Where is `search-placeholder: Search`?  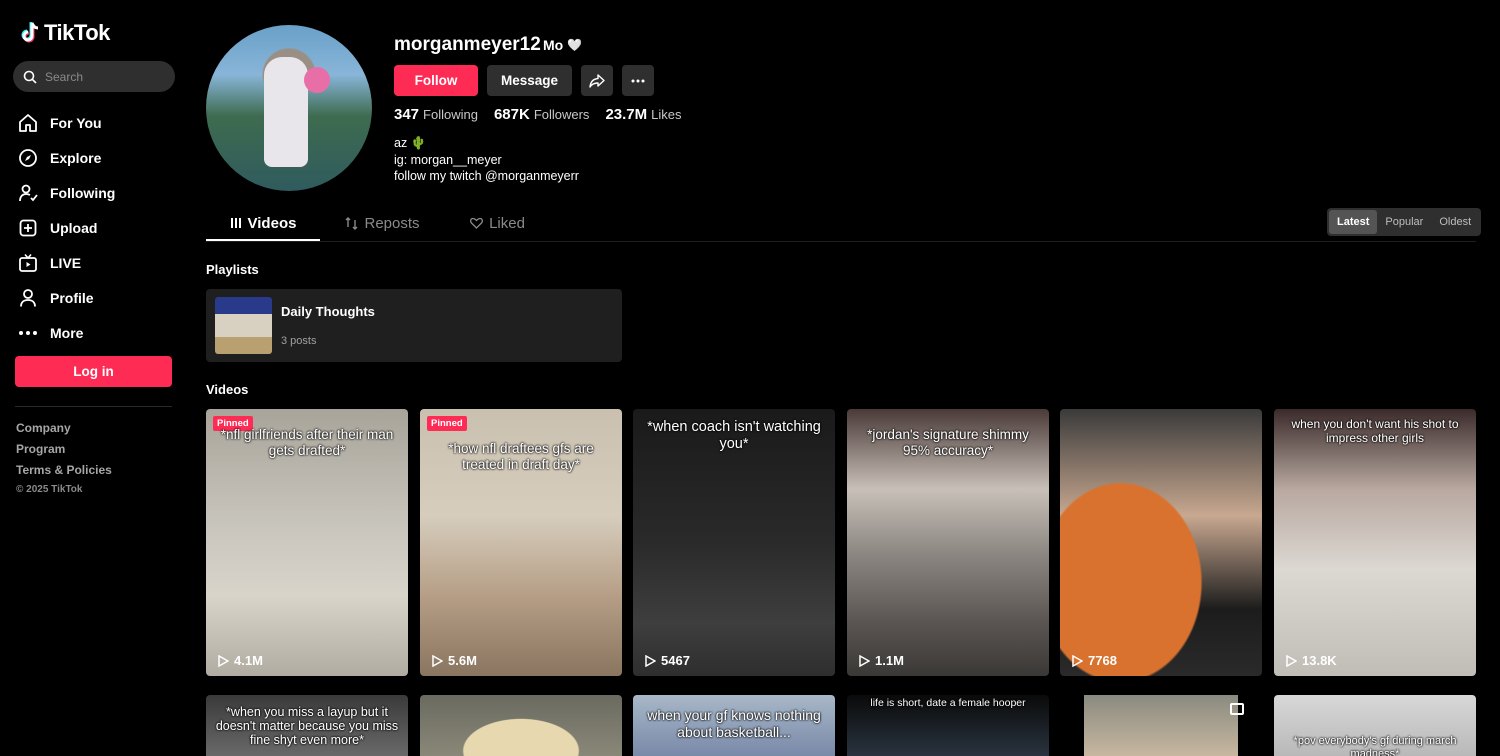
search-placeholder: Search is located at coordinates (64, 76).